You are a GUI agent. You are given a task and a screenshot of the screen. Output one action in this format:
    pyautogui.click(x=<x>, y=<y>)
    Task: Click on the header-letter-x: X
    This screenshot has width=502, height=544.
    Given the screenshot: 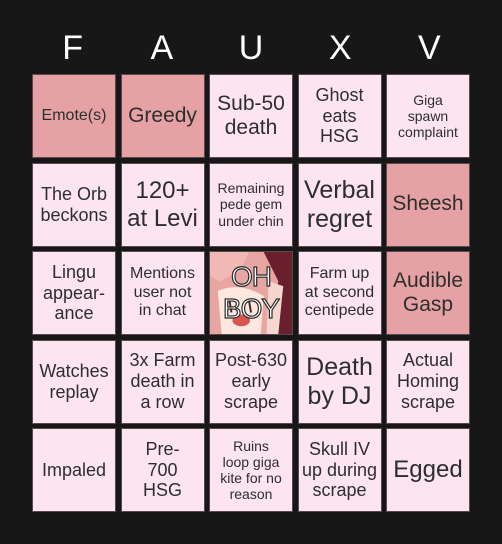 What is the action you would take?
    pyautogui.click(x=340, y=48)
    